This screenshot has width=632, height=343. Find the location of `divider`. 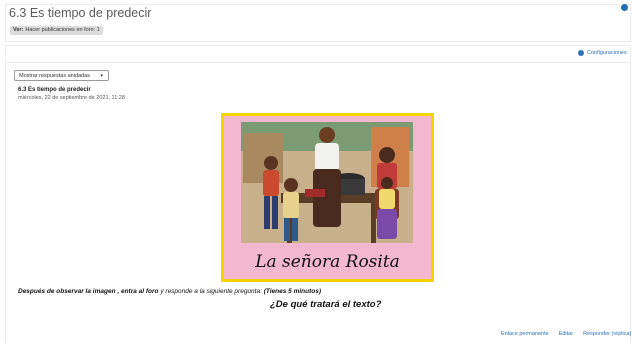

divider is located at coordinates (317, 62).